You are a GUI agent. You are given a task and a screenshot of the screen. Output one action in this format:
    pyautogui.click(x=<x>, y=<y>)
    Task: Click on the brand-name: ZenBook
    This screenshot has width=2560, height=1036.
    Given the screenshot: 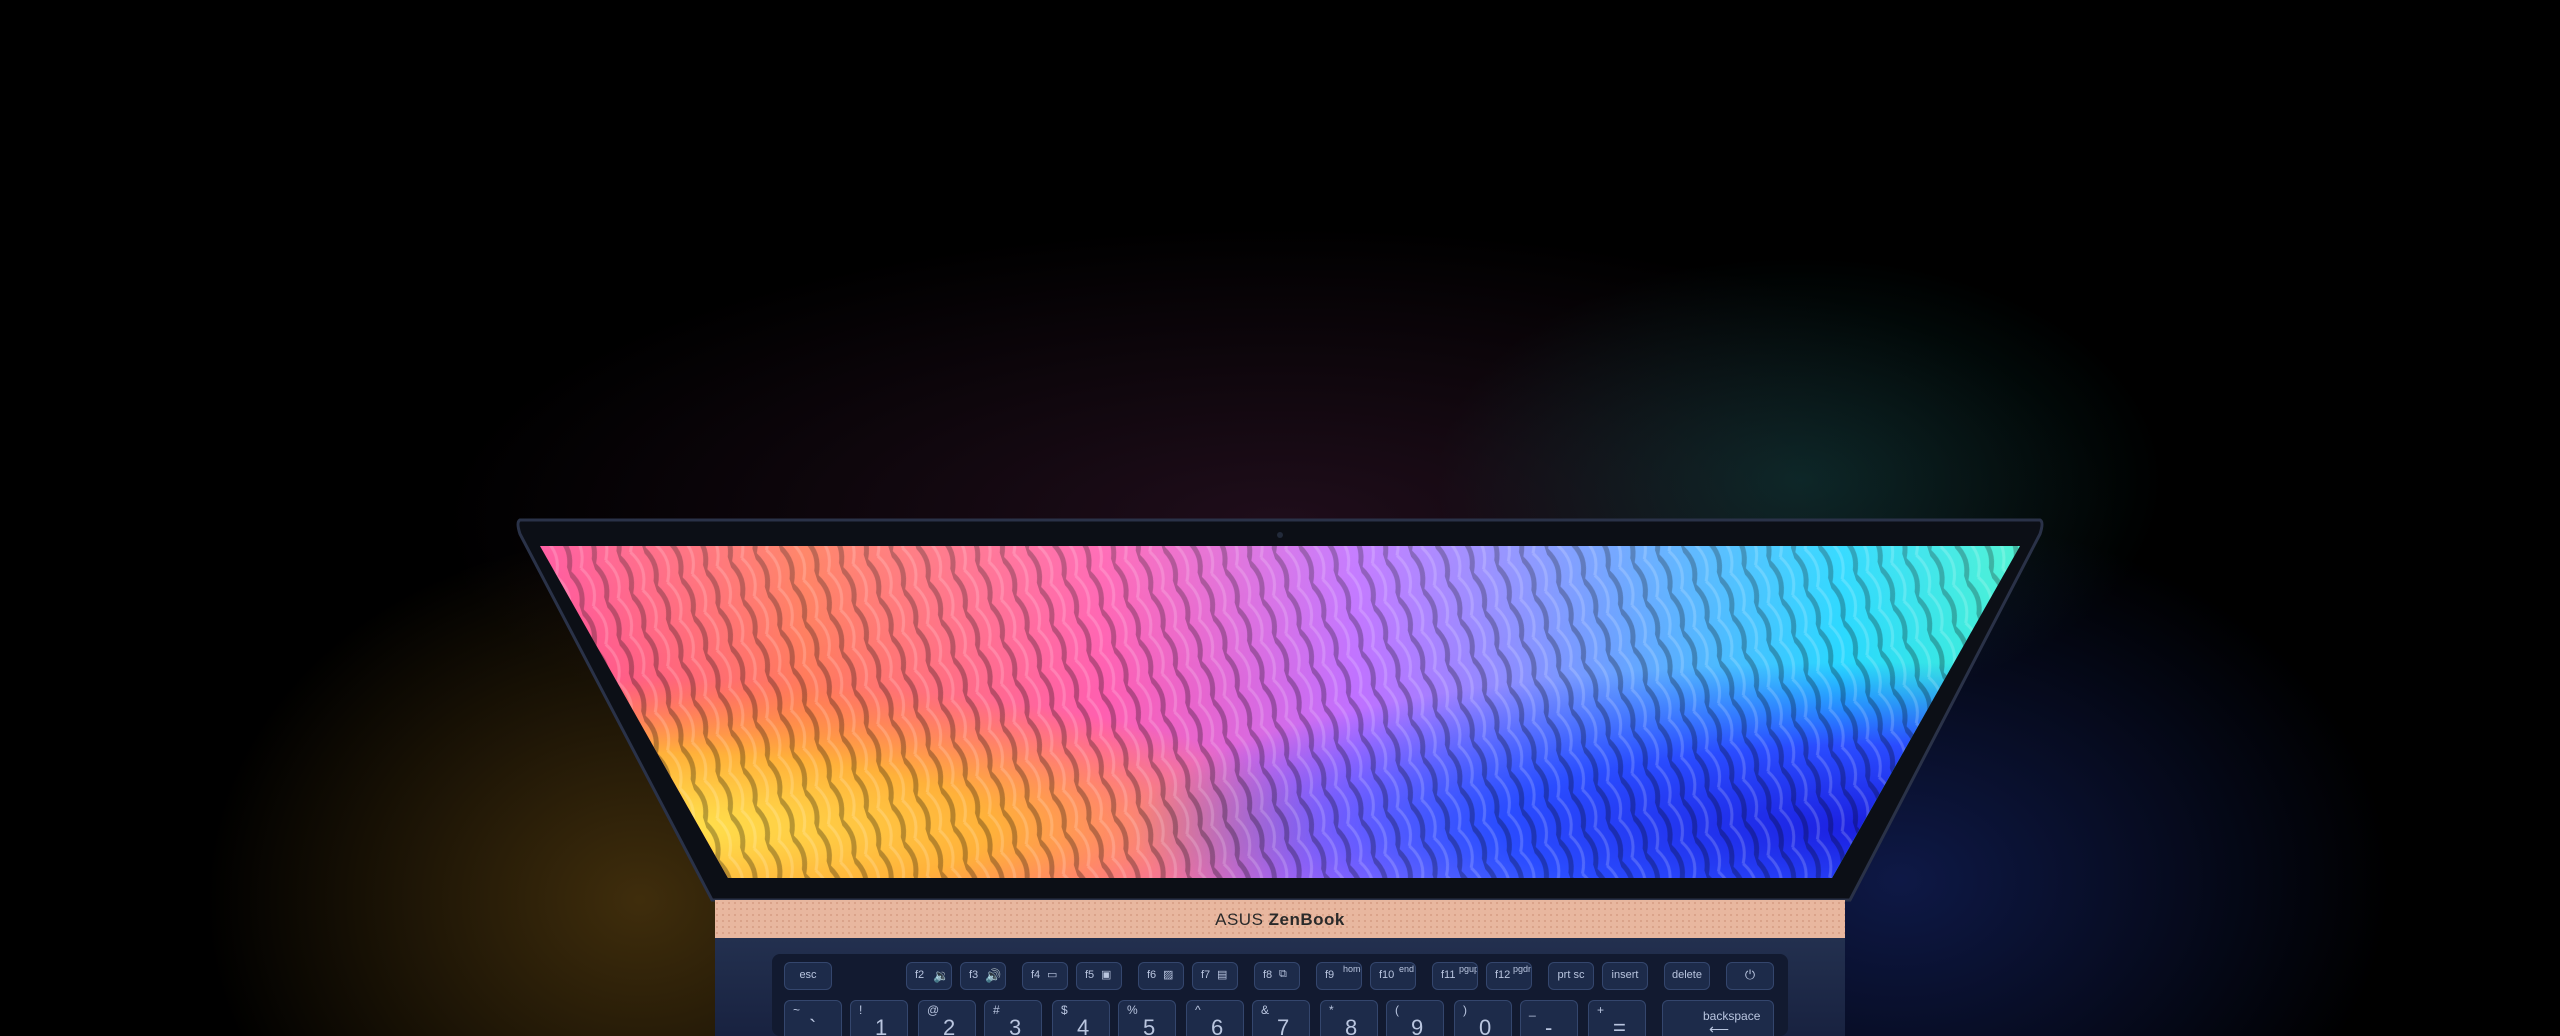 What is the action you would take?
    pyautogui.click(x=1306, y=919)
    